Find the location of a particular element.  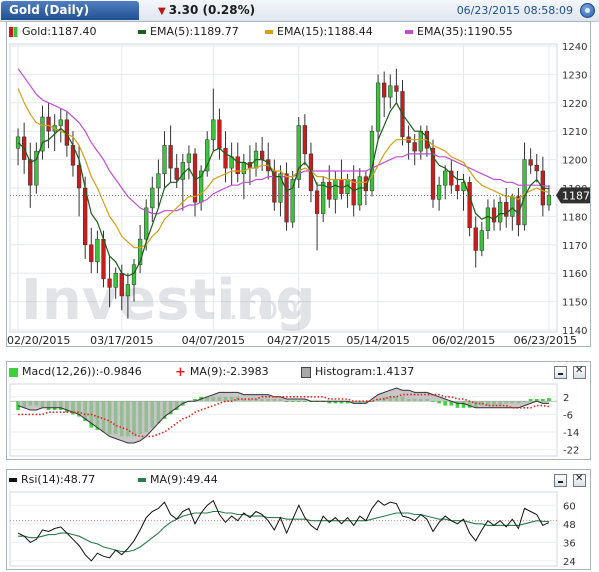

price-x-tick: 04/27/2015 is located at coordinates (298, 340).